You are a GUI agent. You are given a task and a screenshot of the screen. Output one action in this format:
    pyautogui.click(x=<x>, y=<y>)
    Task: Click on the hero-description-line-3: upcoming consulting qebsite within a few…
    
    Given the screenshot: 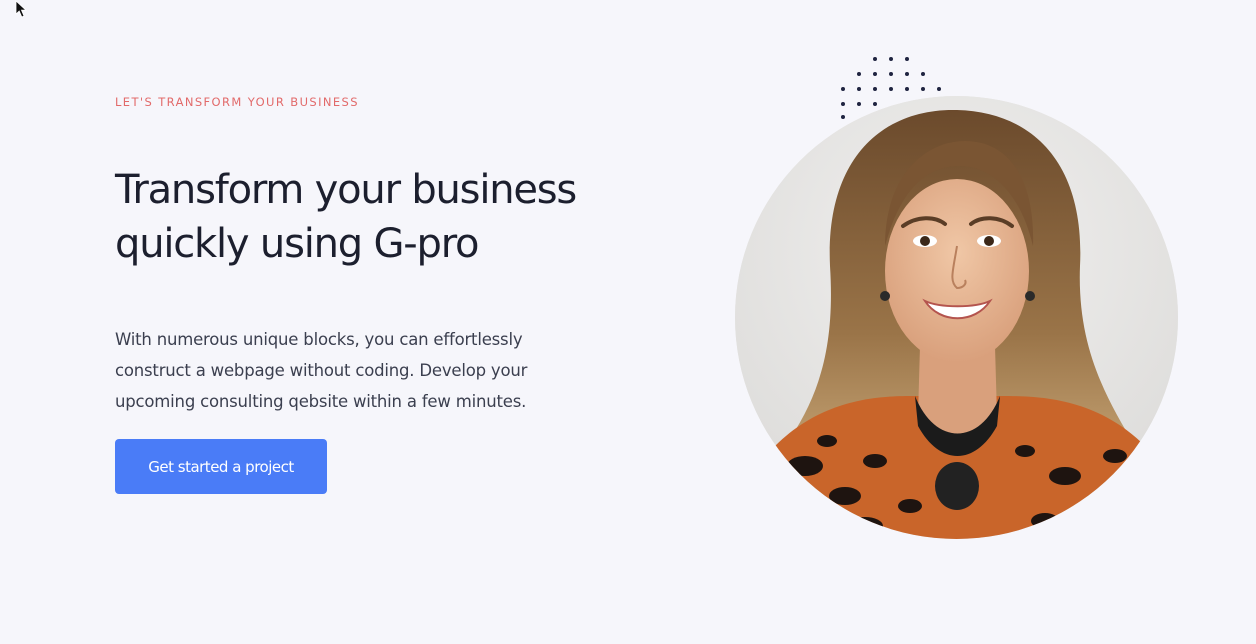 What is the action you would take?
    pyautogui.click(x=321, y=401)
    